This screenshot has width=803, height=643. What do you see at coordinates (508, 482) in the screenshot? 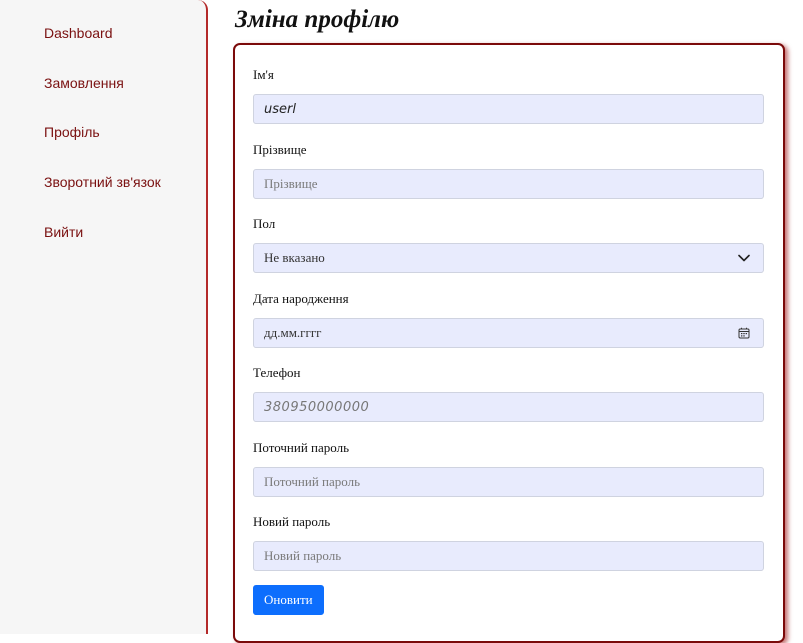
I see `current-password-input: Поточний пароль` at bounding box center [508, 482].